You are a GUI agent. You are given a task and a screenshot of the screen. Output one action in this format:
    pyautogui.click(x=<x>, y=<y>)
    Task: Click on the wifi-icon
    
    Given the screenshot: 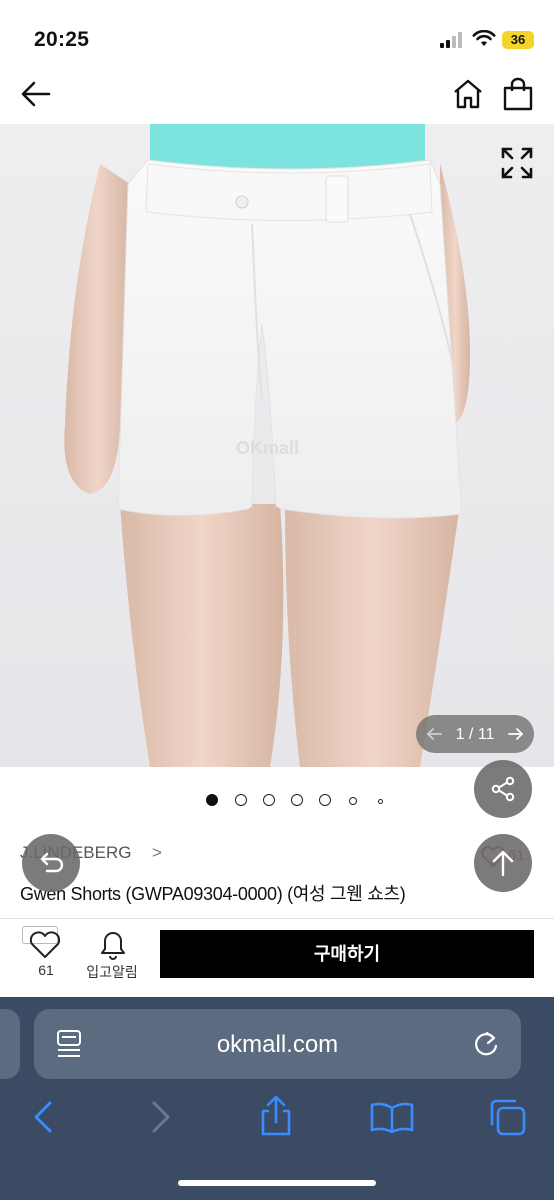 What is the action you would take?
    pyautogui.click(x=484, y=38)
    